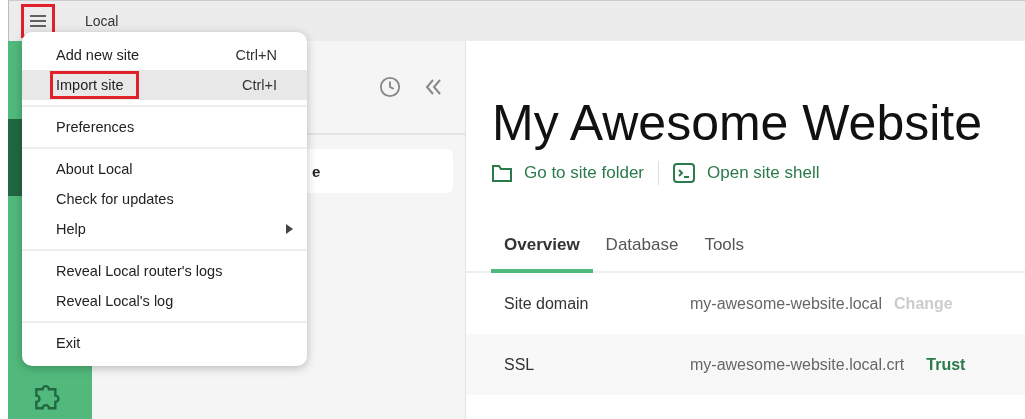 This screenshot has width=1025, height=419. I want to click on menu-item: Help, so click(164, 229).